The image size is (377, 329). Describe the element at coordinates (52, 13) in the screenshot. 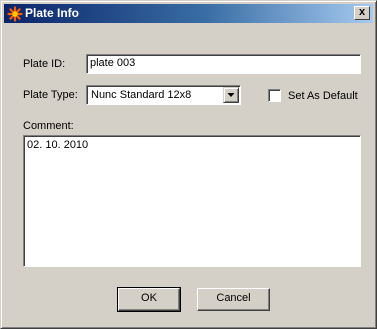

I see `window-title: Plate Info` at that location.